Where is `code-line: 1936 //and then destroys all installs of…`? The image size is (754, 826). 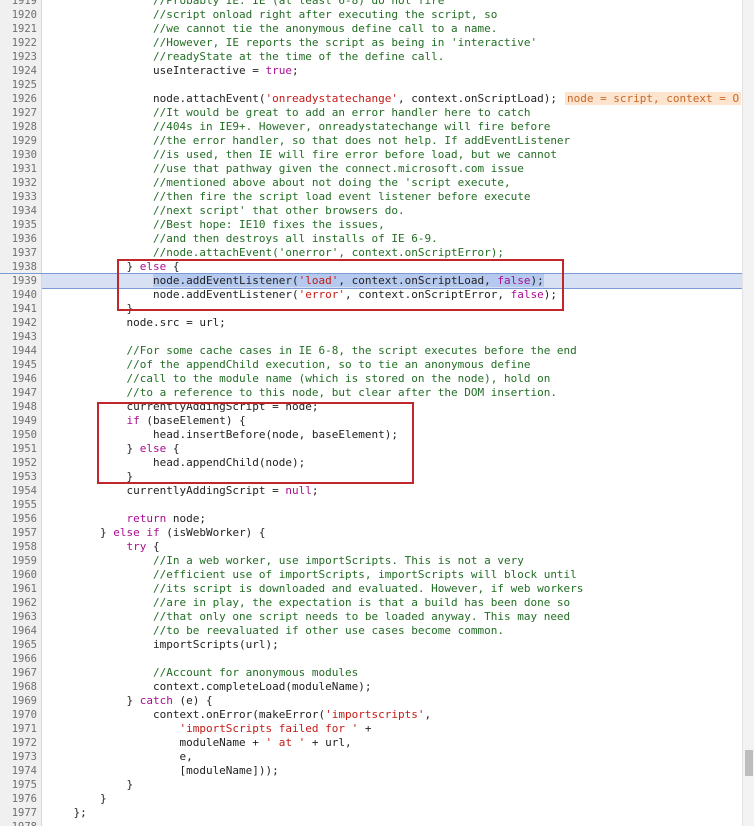 code-line: 1936 //and then destroys all installs of… is located at coordinates (377, 239).